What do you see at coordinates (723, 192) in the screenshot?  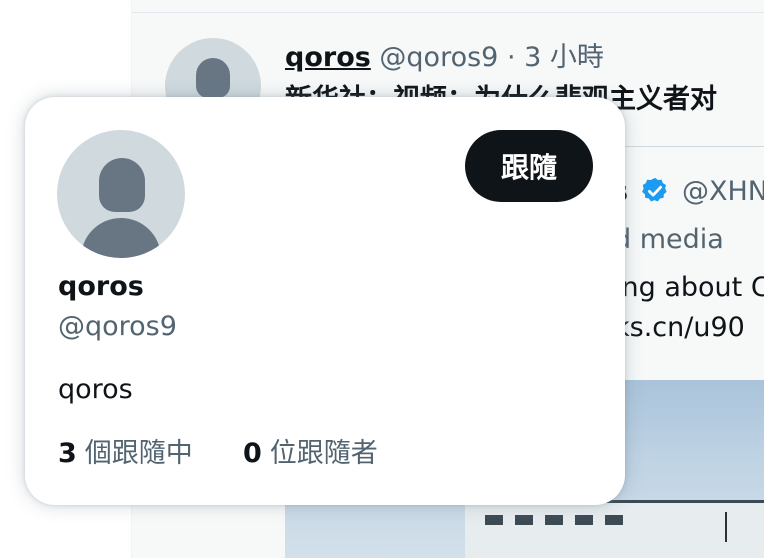 I see `quoted-author-handle: @XHN` at bounding box center [723, 192].